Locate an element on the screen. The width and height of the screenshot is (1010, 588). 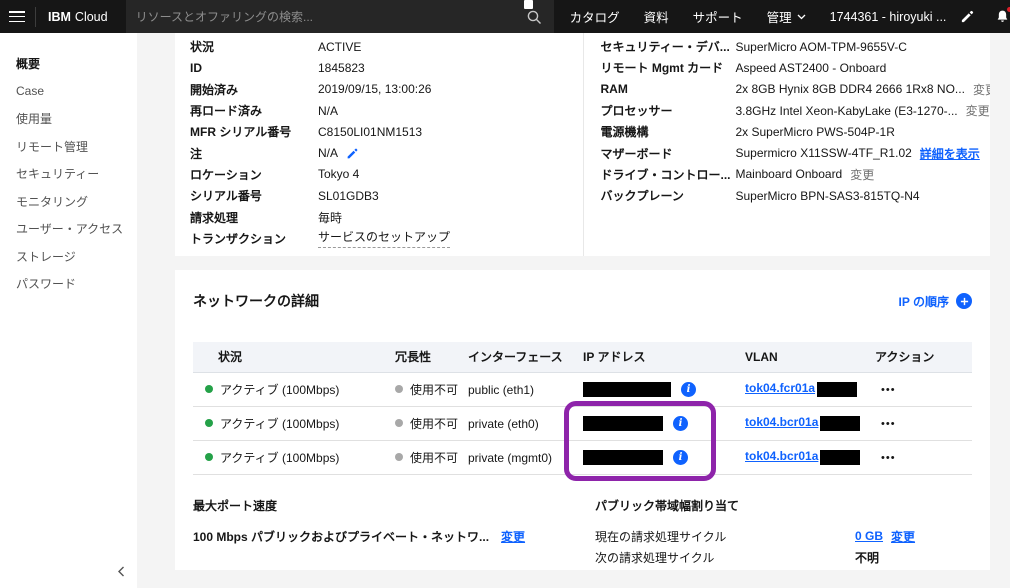
detail-row-security-device: セキュリティー・デバ... SuperMicro AOM-TPM-9655V-C is located at coordinates (796, 46).